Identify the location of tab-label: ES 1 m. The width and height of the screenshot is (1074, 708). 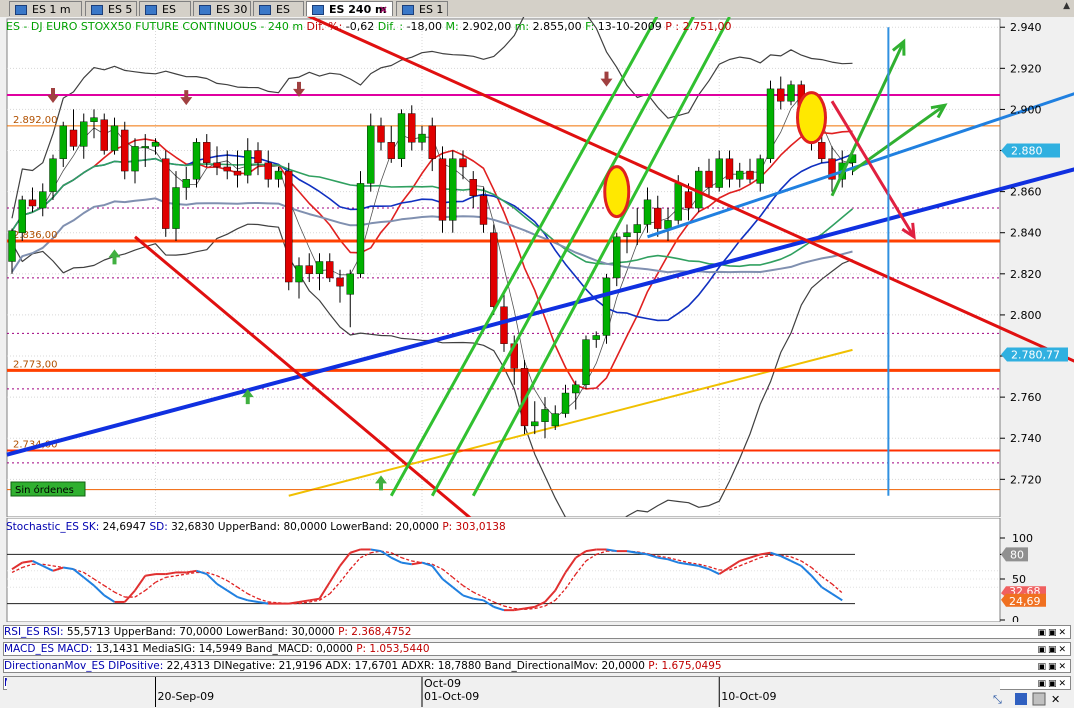
(51, 9).